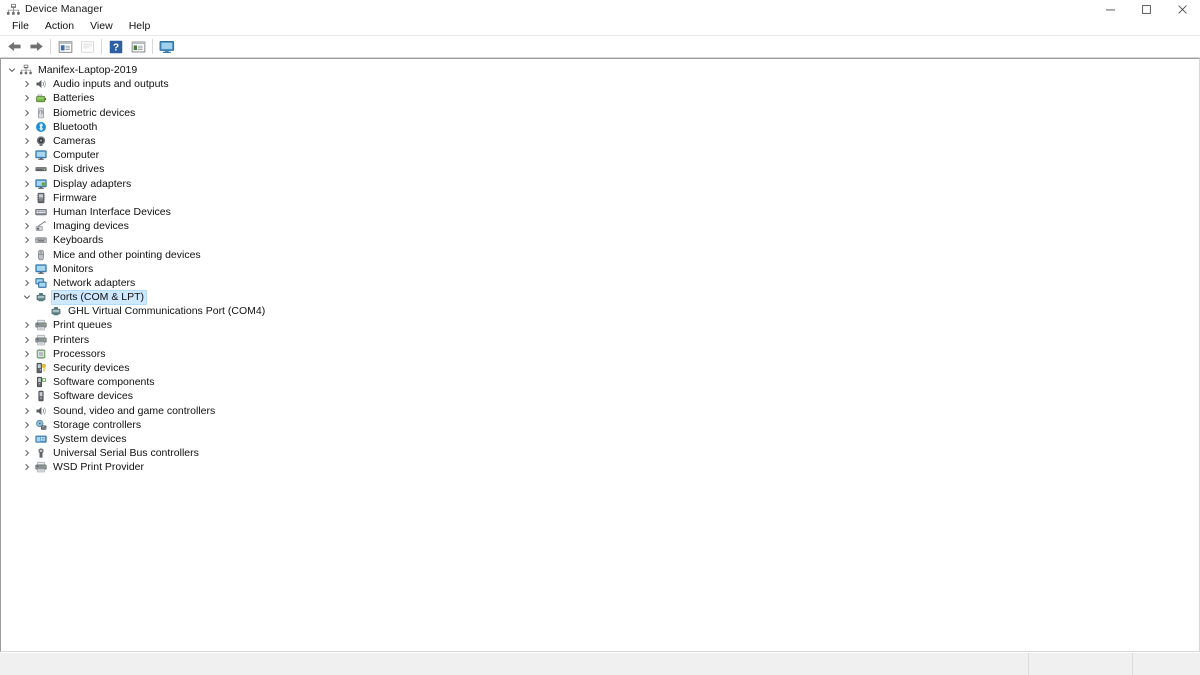 The height and width of the screenshot is (675, 1200). What do you see at coordinates (87, 47) in the screenshot?
I see `update-driver-button` at bounding box center [87, 47].